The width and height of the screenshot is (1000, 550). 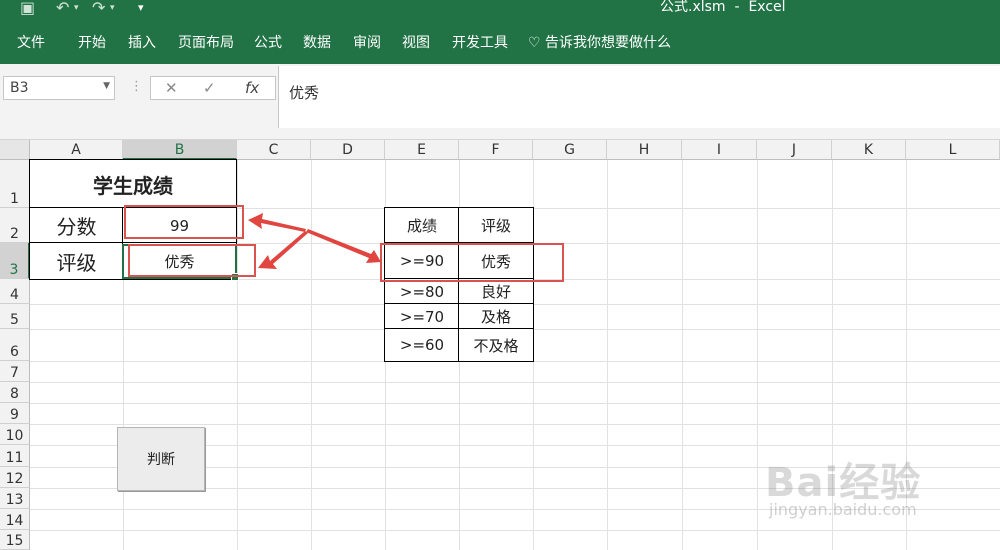 I want to click on arrow-to-grade, so click(x=283, y=250).